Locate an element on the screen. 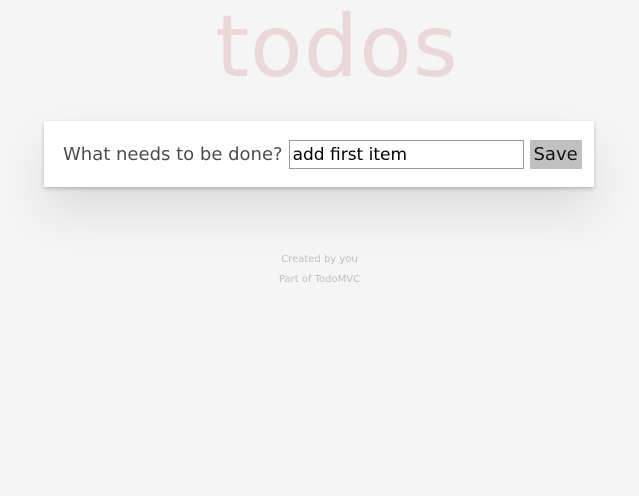 This screenshot has height=496, width=639. new-todo-label: What needs to be done? is located at coordinates (173, 154).